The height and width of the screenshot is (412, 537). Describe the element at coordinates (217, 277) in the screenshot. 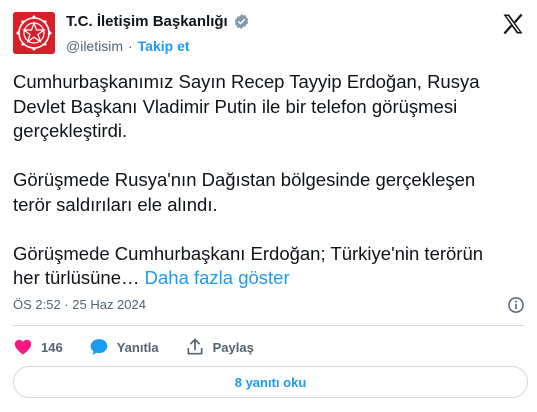

I see `show-more-link: Daha fazla göster` at that location.